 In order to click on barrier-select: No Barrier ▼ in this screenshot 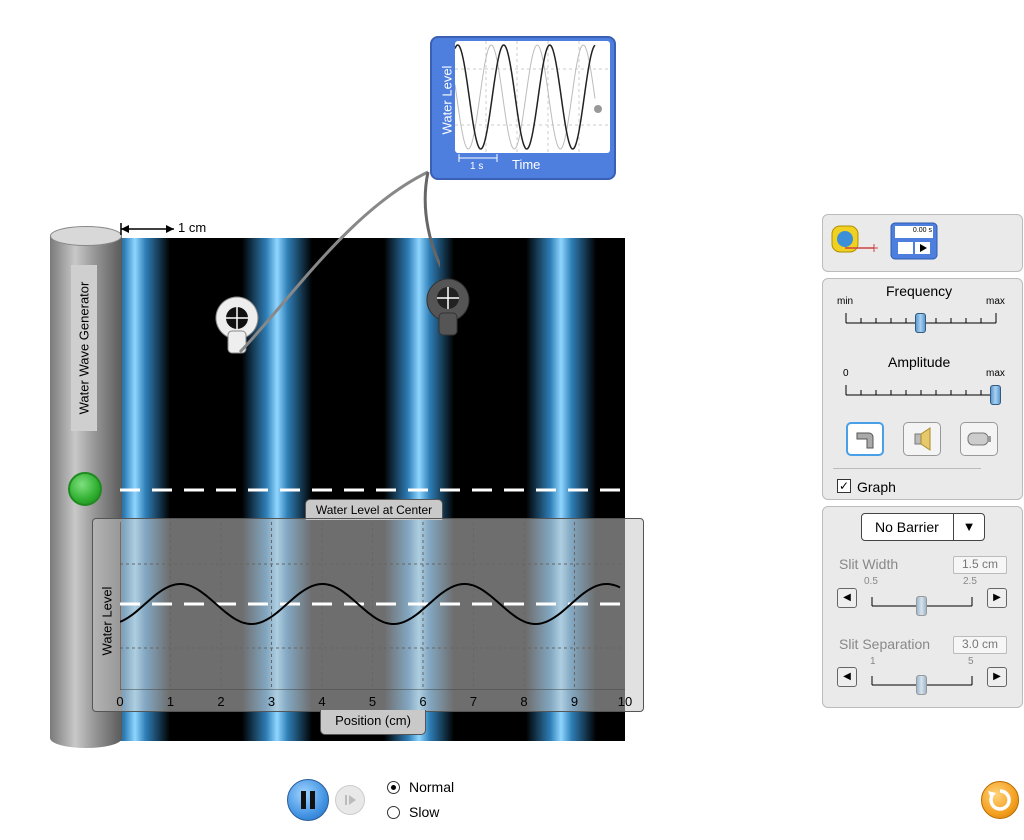, I will do `click(923, 527)`.